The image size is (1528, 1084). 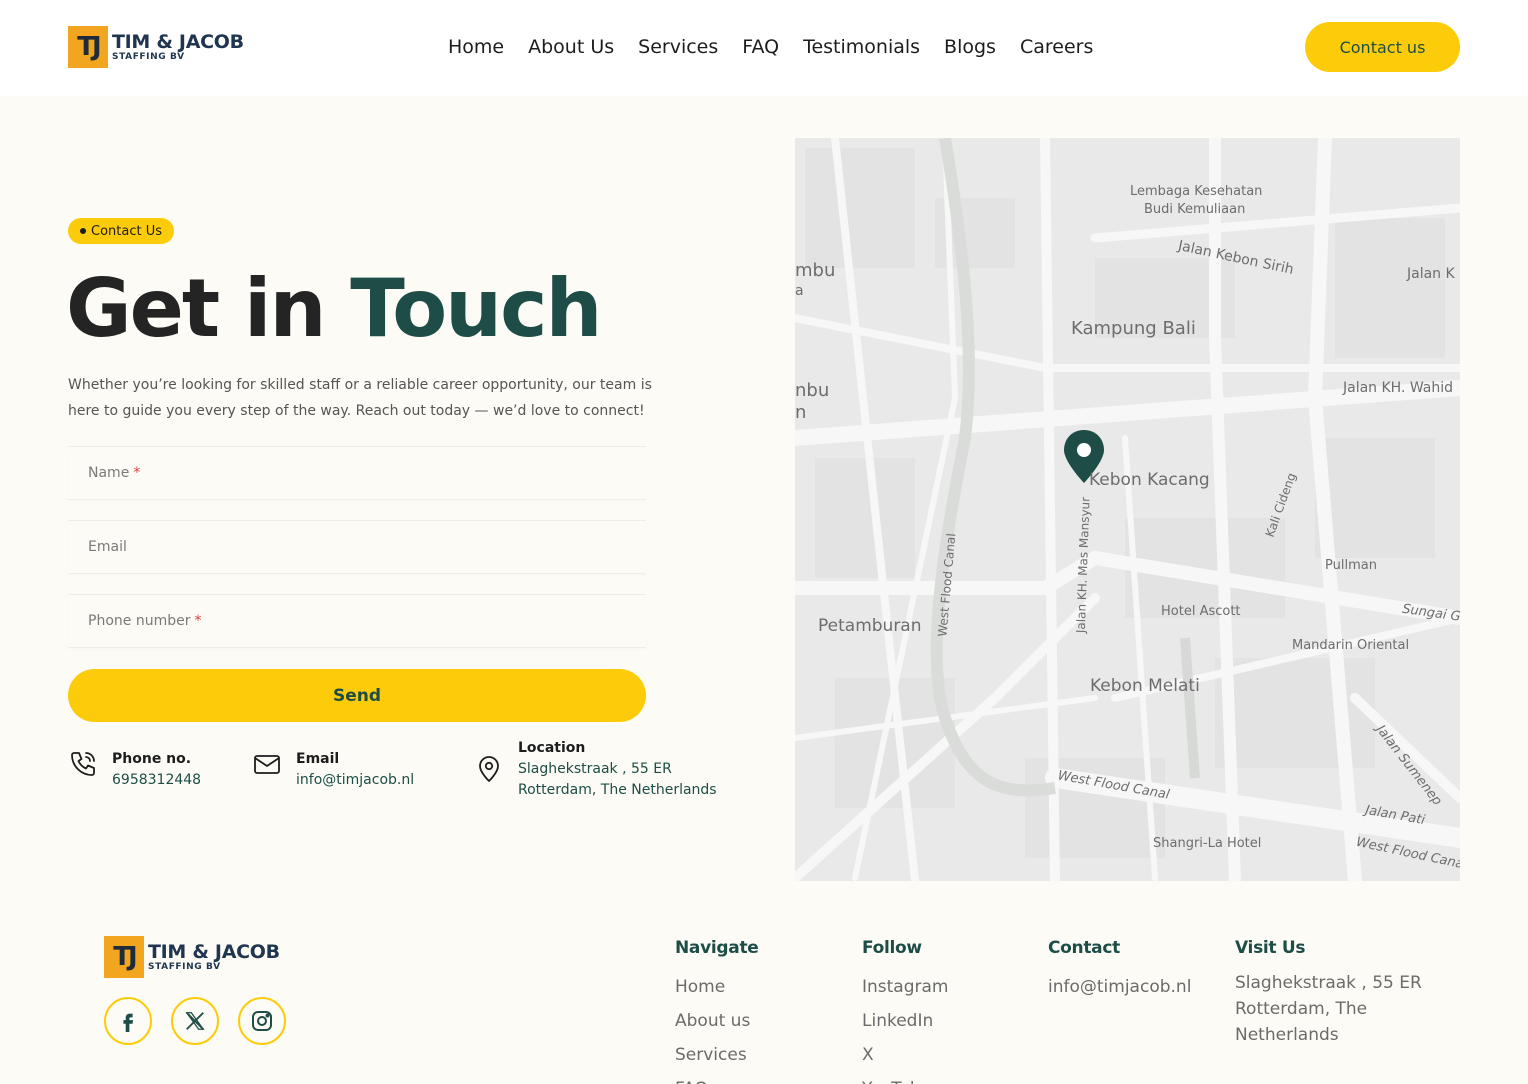 What do you see at coordinates (357, 473) in the screenshot?
I see `name-field: Name *` at bounding box center [357, 473].